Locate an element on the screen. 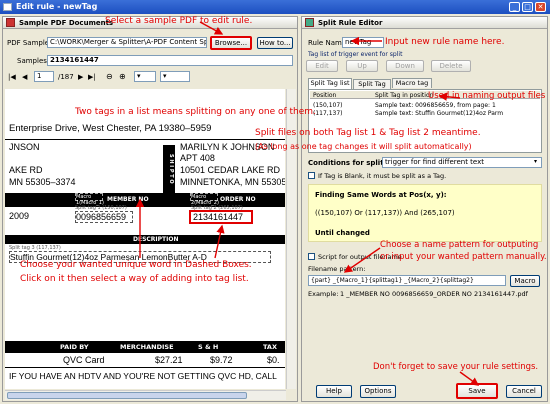 This screenshot has width=550, height=404. arrow-browse is located at coordinates (211, 28).